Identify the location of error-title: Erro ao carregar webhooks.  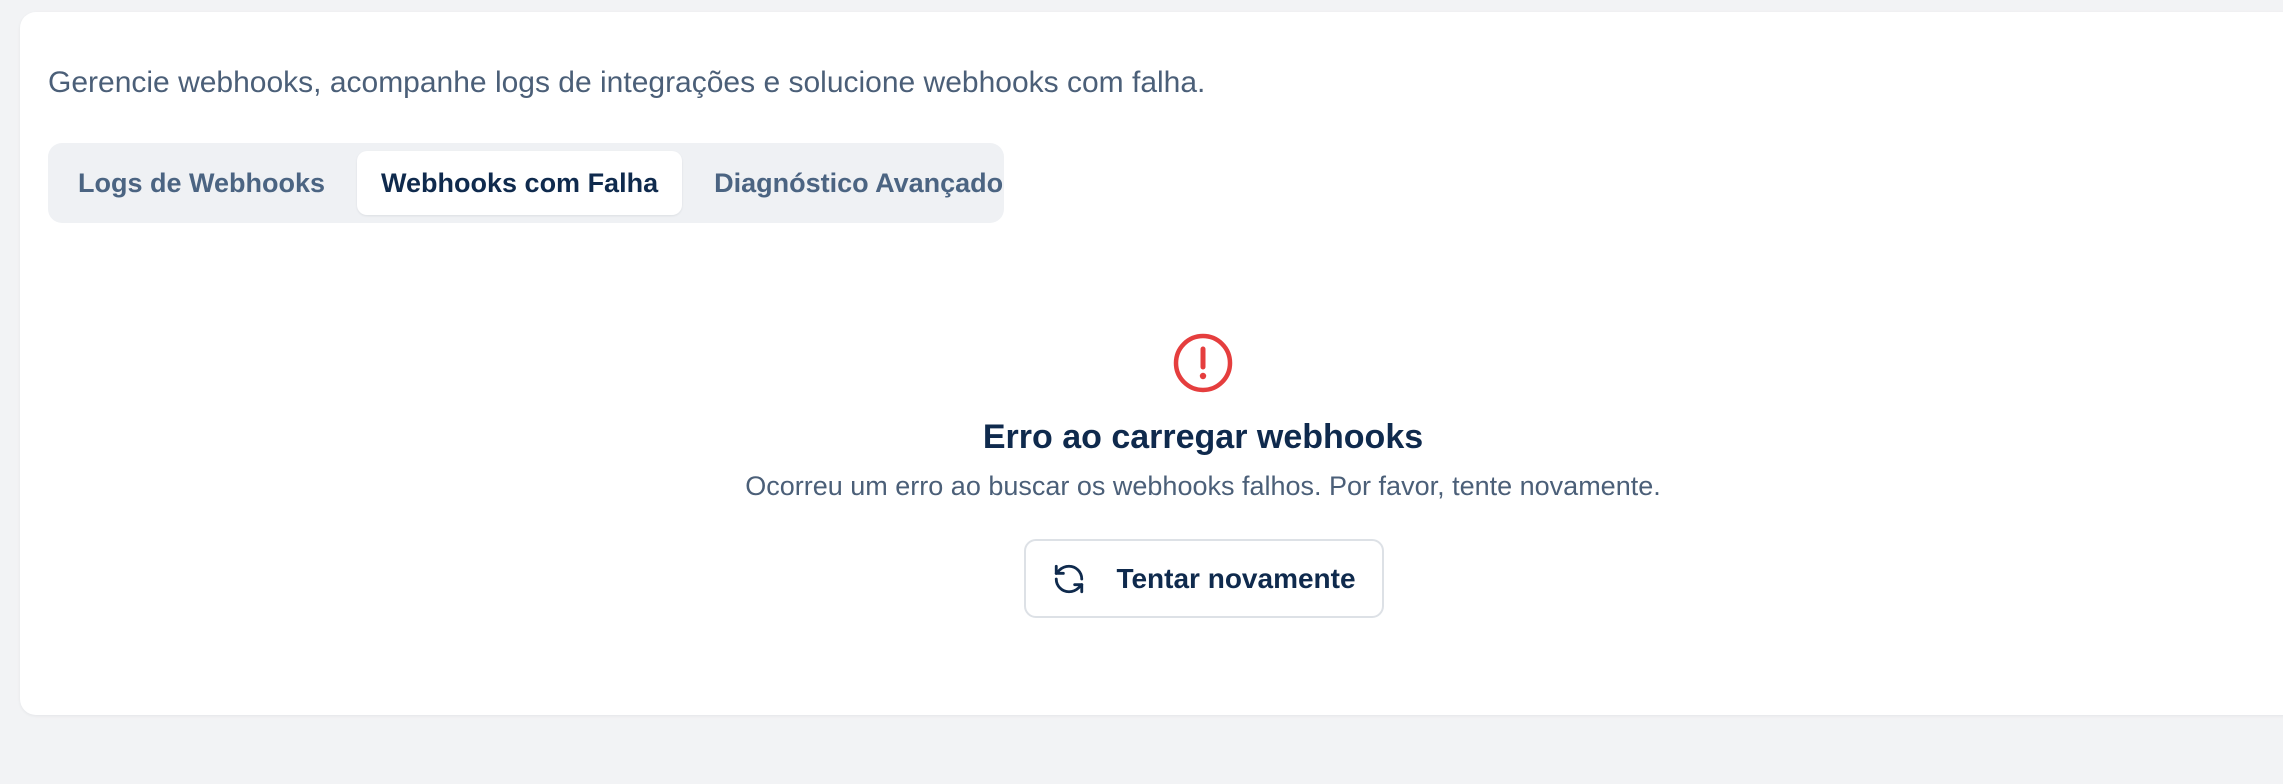
(1203, 437).